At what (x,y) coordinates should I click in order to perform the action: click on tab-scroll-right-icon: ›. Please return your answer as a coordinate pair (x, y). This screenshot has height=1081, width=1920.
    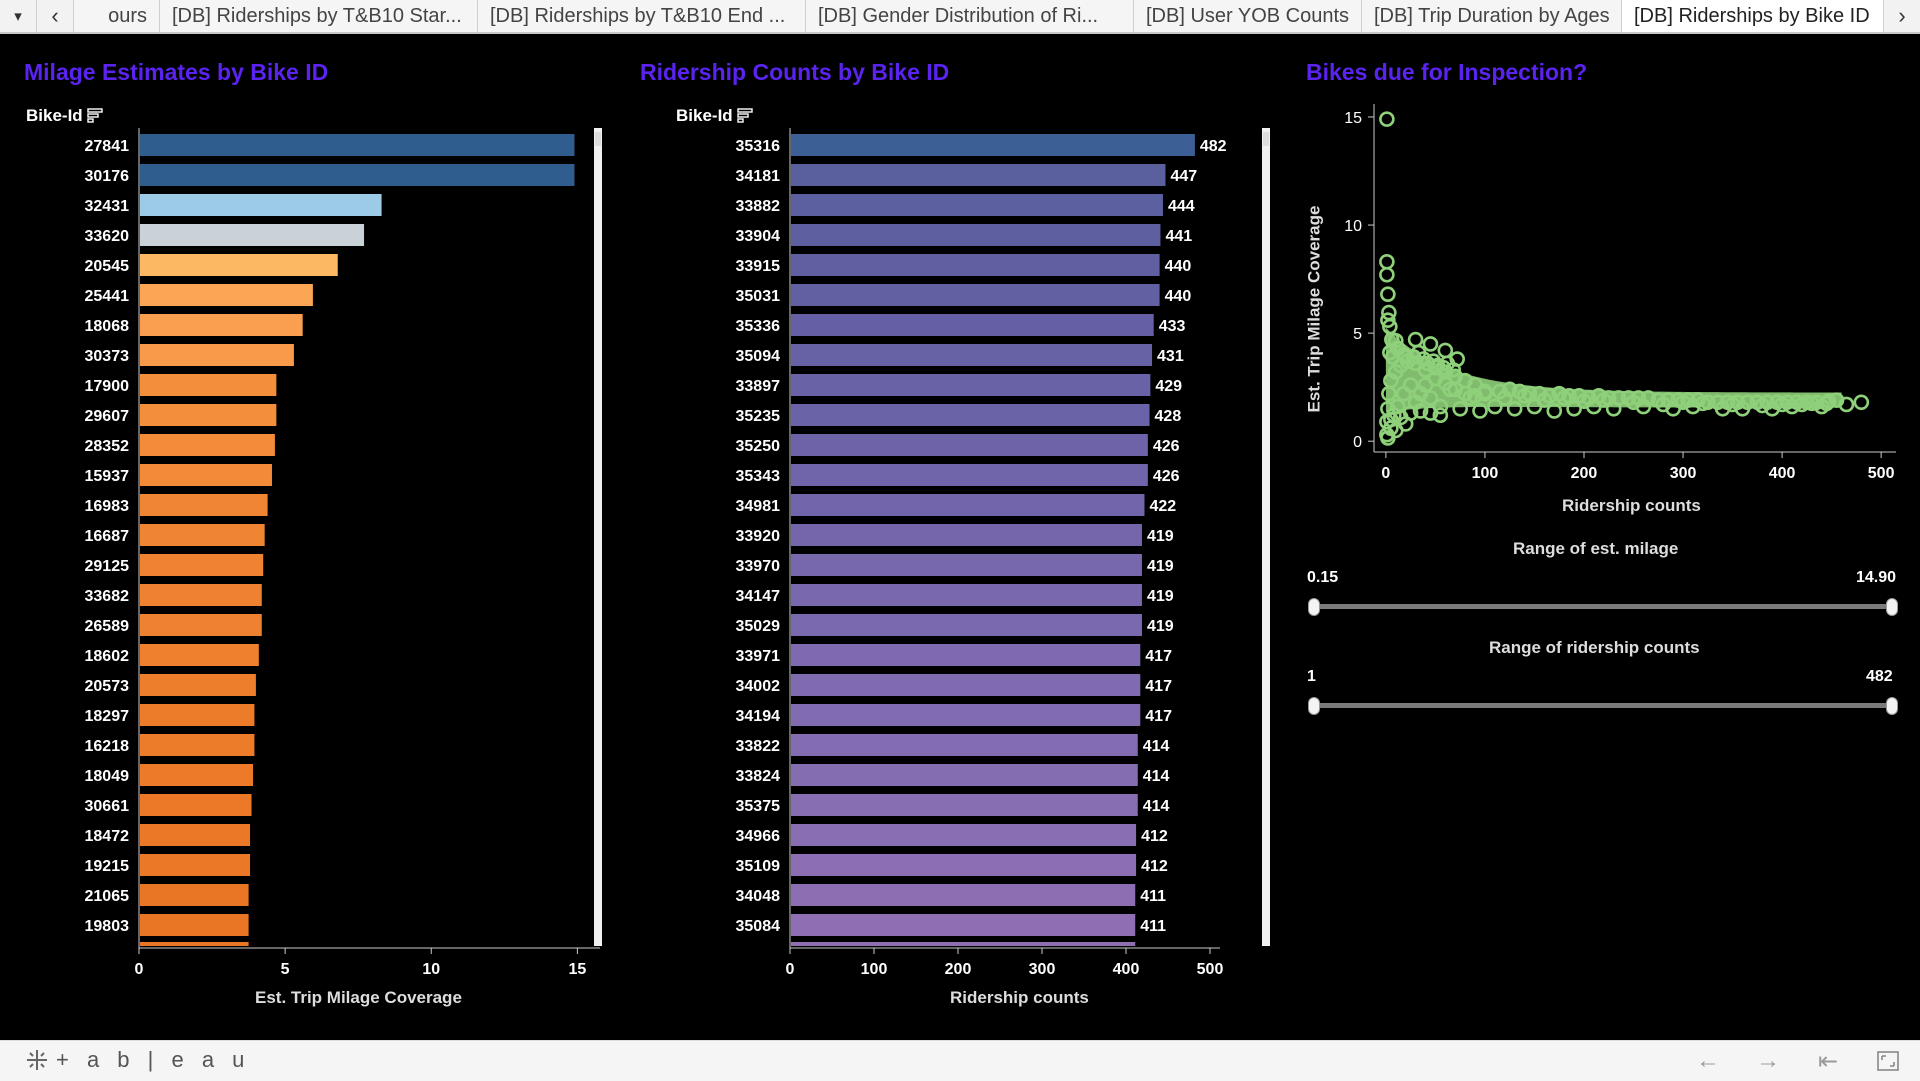
    Looking at the image, I should click on (1901, 16).